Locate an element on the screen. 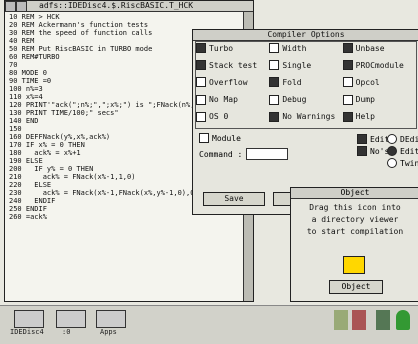  command-row: Command : is located at coordinates (244, 154).